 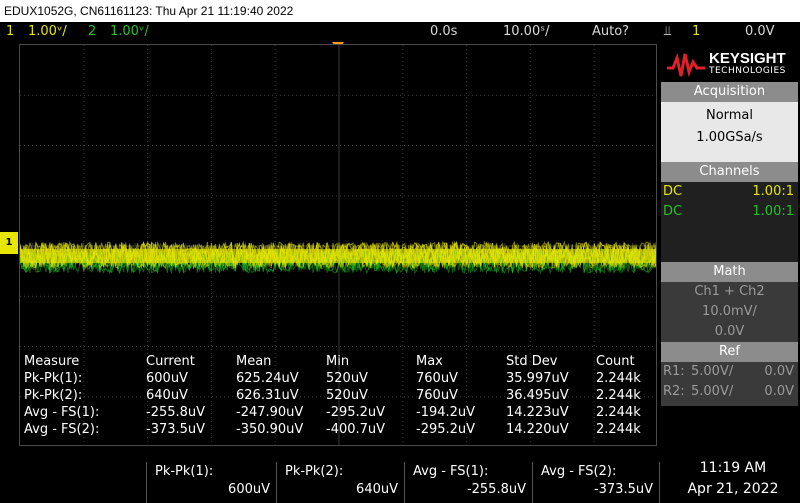 I want to click on softkey-avgfs1: Avg - FS(1): -255.8uV, so click(x=468, y=482).